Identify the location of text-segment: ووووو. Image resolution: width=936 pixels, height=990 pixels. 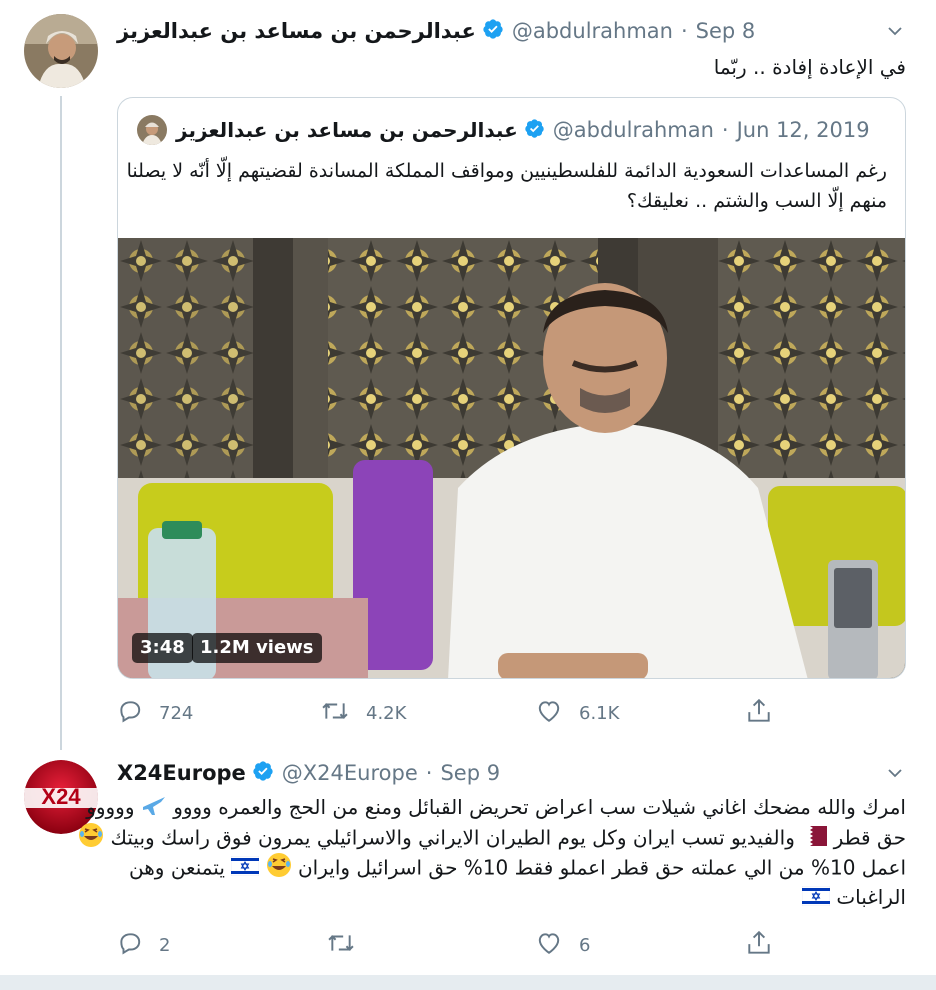
(110, 807).